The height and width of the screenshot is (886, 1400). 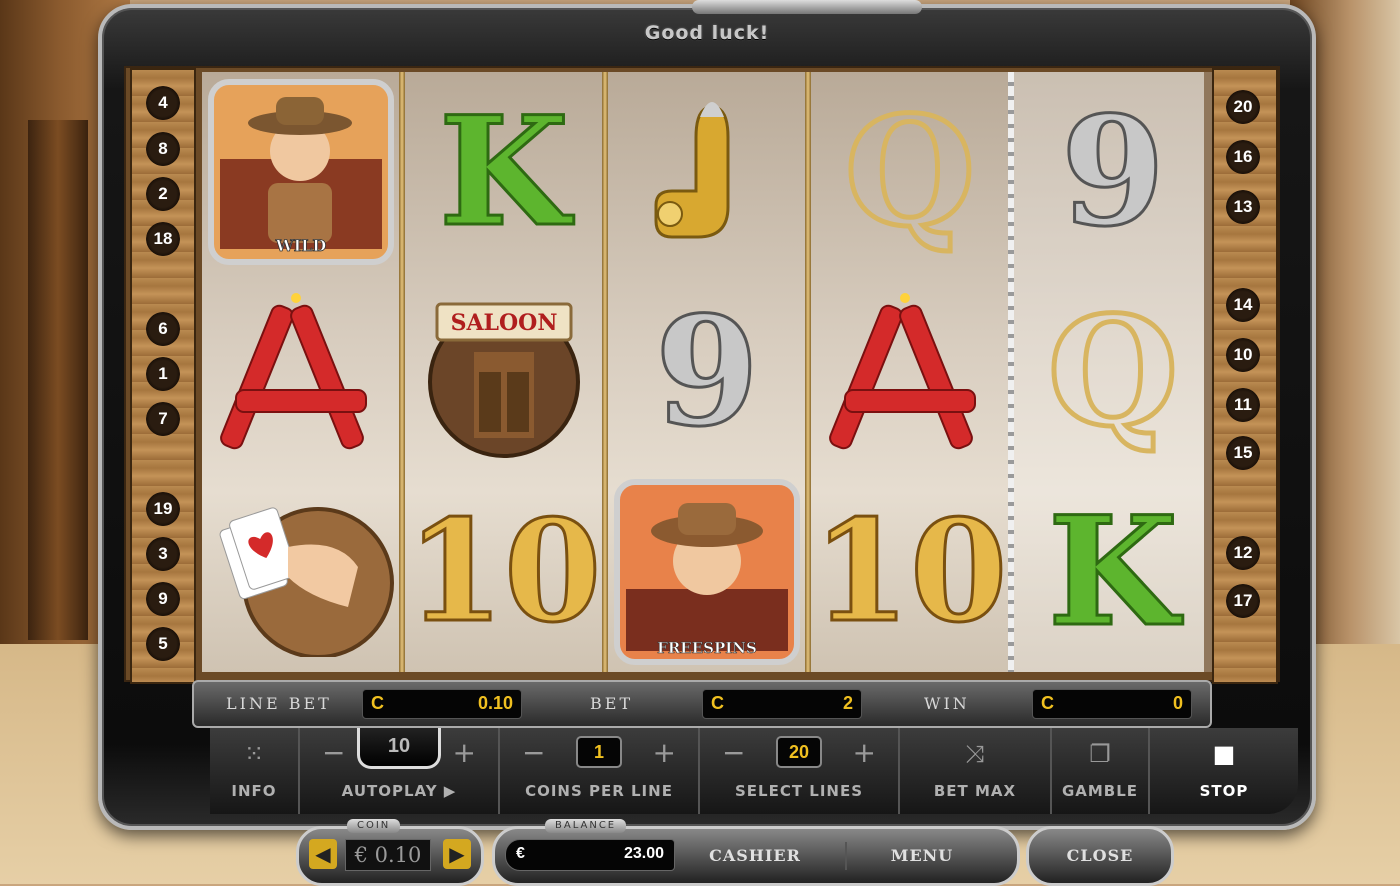 I want to click on gamble-button: ❐ GAMBLE, so click(x=1101, y=771).